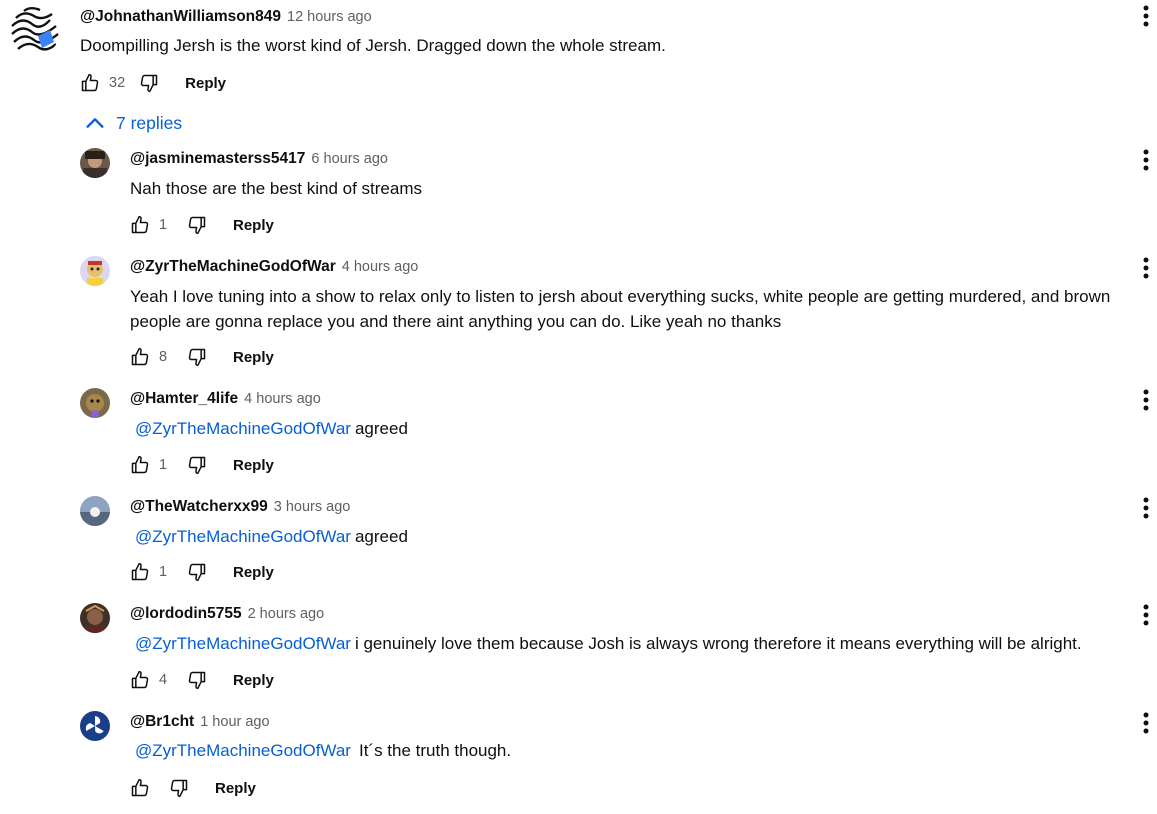  Describe the element at coordinates (286, 614) in the screenshot. I see `timestamp: 2 hours ago` at that location.